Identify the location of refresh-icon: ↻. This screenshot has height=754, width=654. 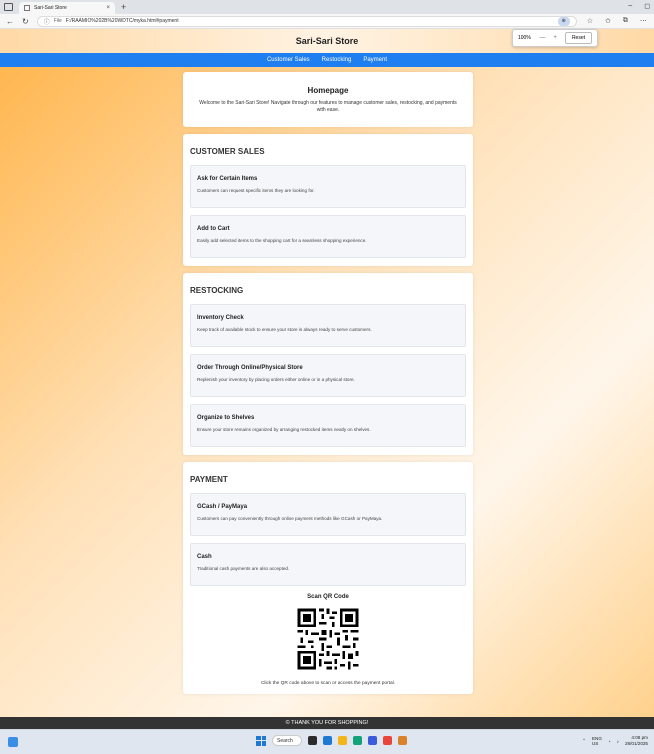
(25, 21).